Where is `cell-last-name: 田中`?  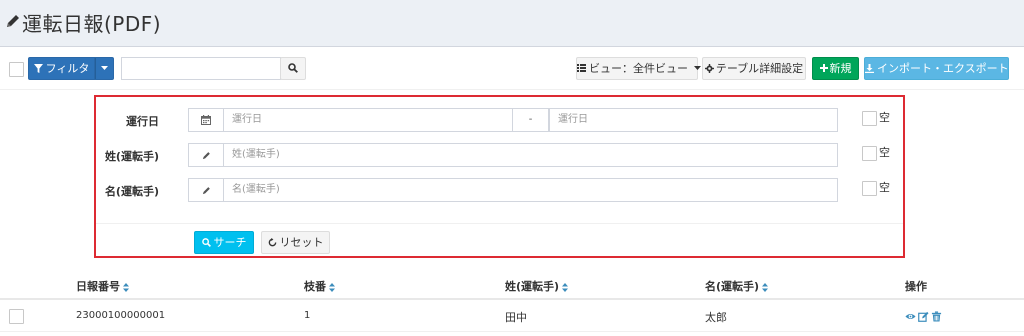 cell-last-name: 田中 is located at coordinates (516, 317).